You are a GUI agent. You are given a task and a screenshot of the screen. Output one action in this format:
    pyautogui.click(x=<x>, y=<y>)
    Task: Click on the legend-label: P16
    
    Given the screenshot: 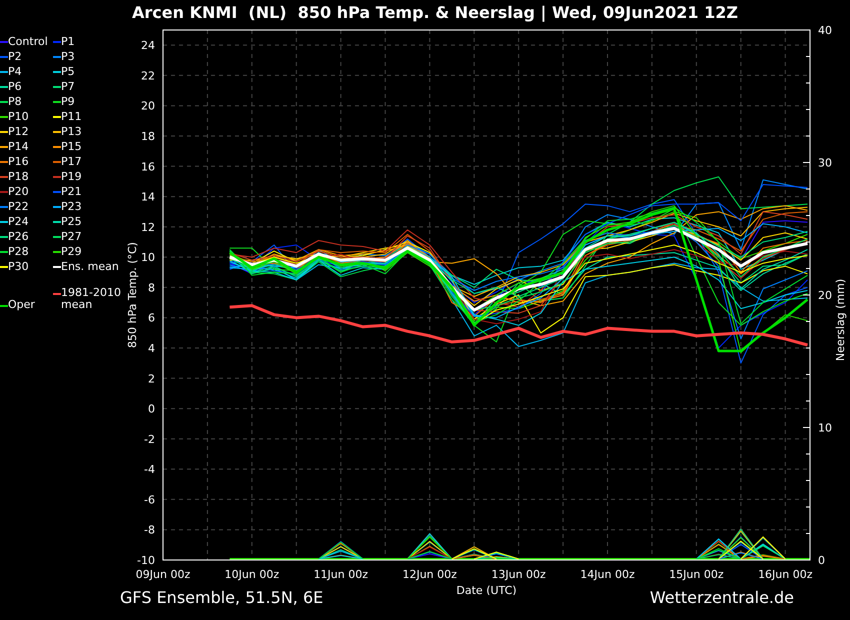 What is the action you would take?
    pyautogui.click(x=18, y=161)
    